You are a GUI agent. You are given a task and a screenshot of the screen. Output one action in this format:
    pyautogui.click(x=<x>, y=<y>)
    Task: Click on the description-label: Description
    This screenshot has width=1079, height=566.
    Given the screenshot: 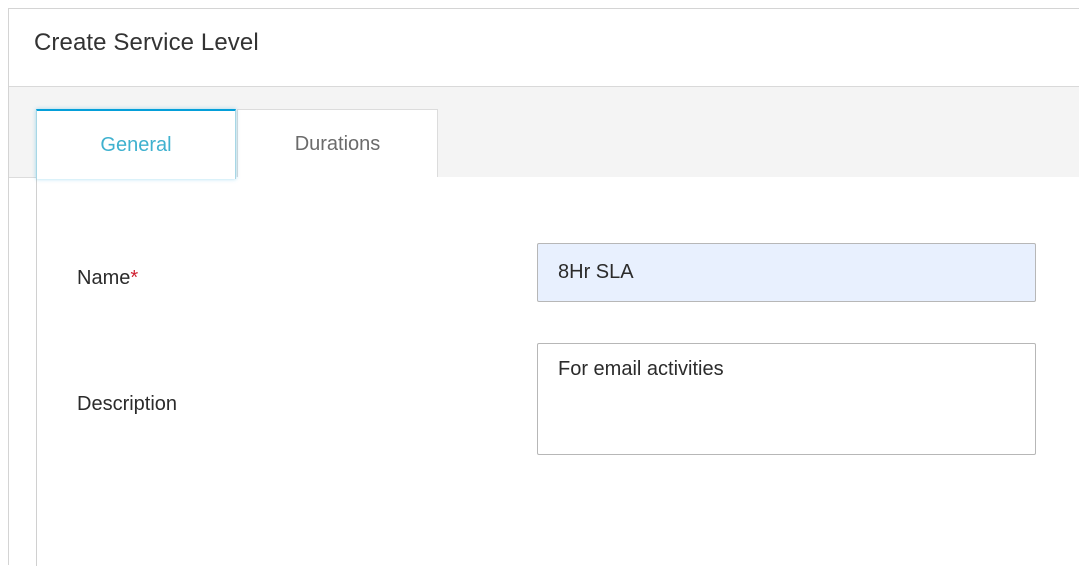 What is the action you would take?
    pyautogui.click(x=127, y=404)
    